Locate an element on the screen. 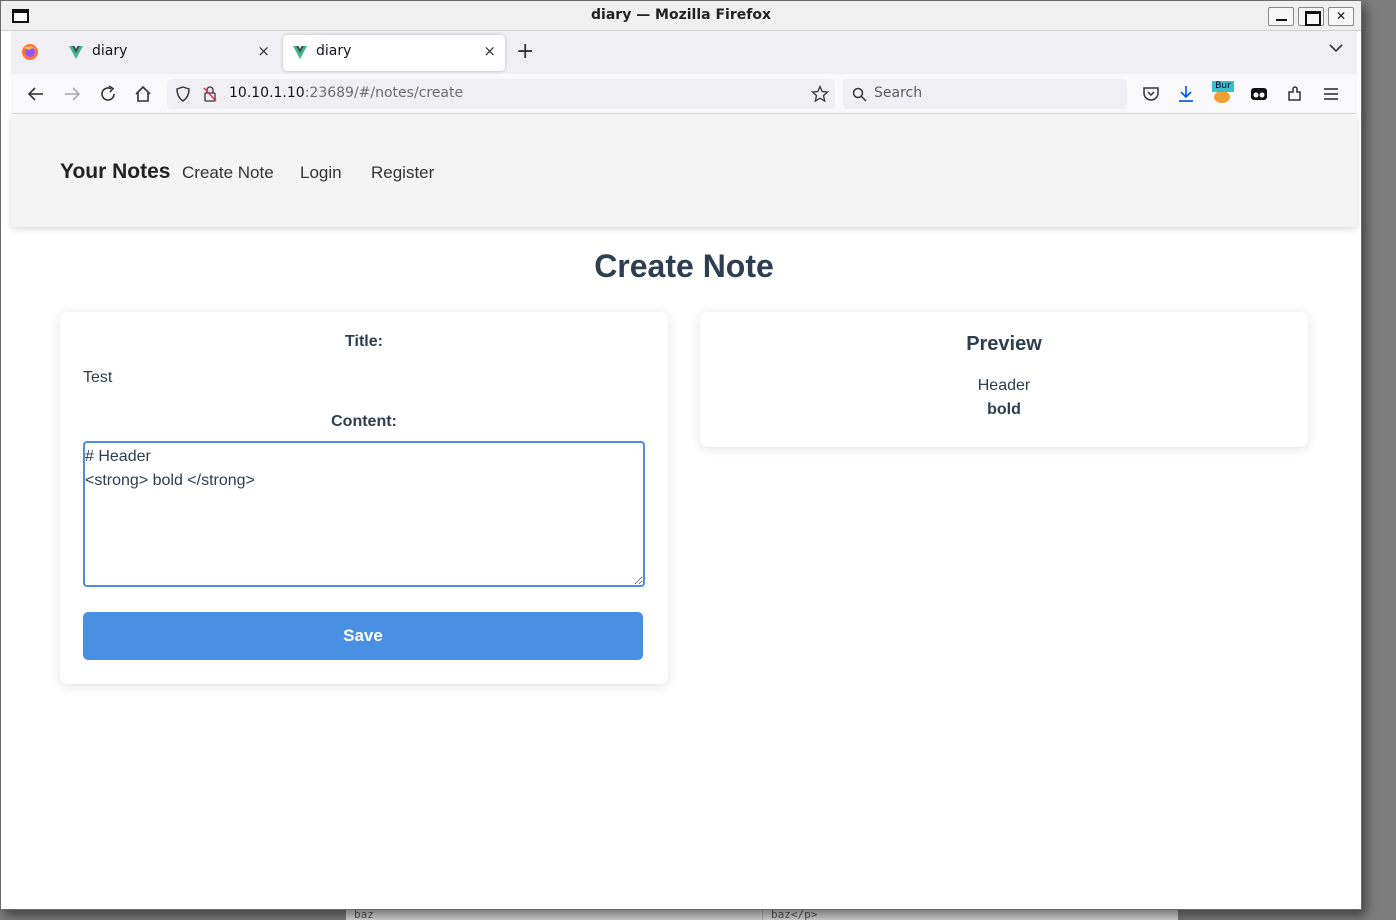 Image resolution: width=1396 pixels, height=920 pixels. new-tab-button: + is located at coordinates (525, 51).